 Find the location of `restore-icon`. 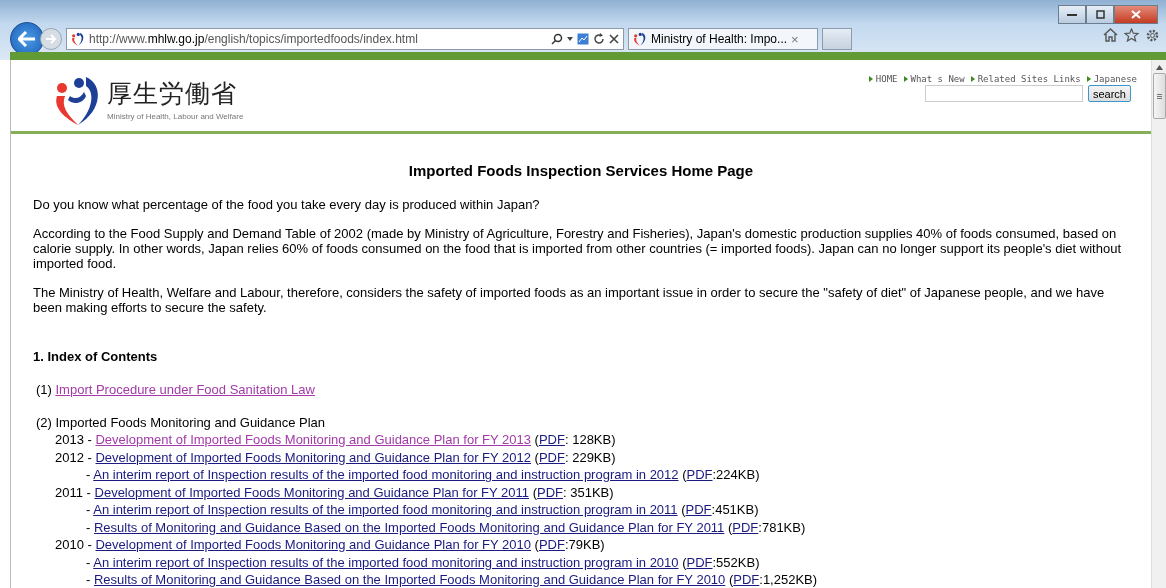

restore-icon is located at coordinates (1100, 14).